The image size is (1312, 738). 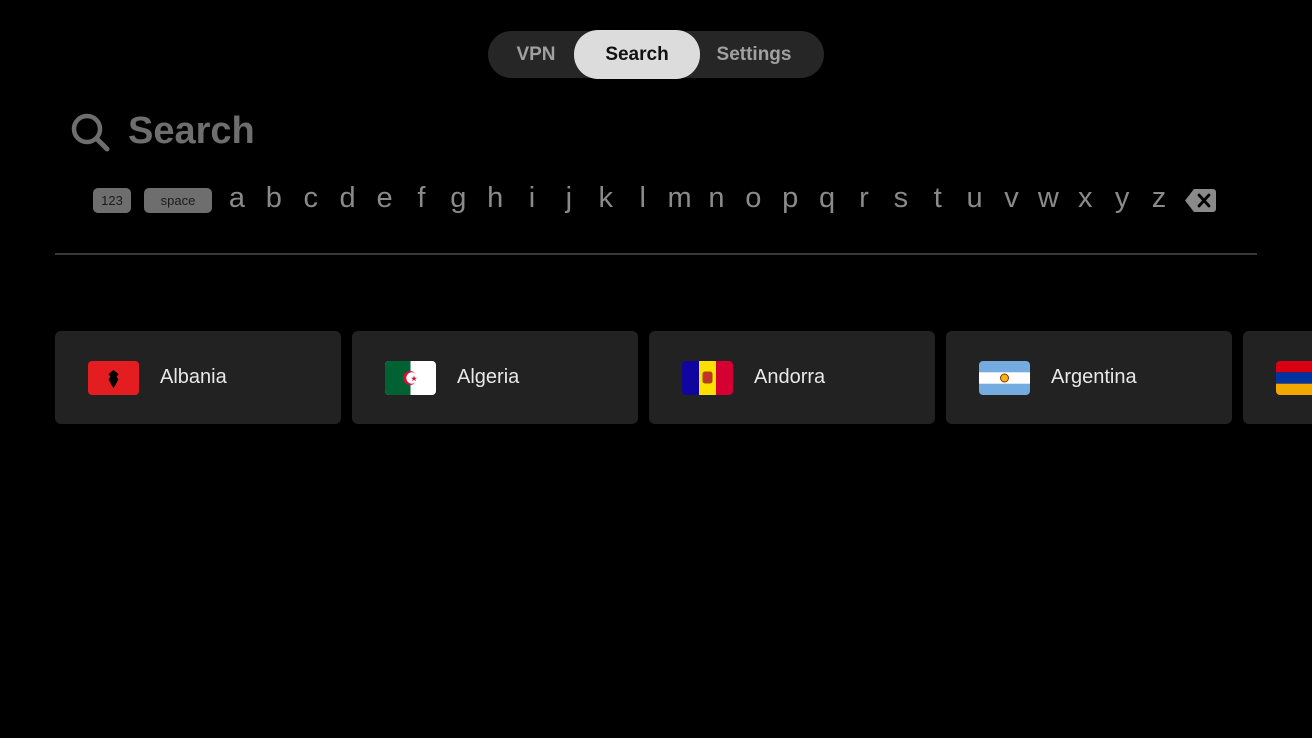 I want to click on key-y: y, so click(x=1122, y=198).